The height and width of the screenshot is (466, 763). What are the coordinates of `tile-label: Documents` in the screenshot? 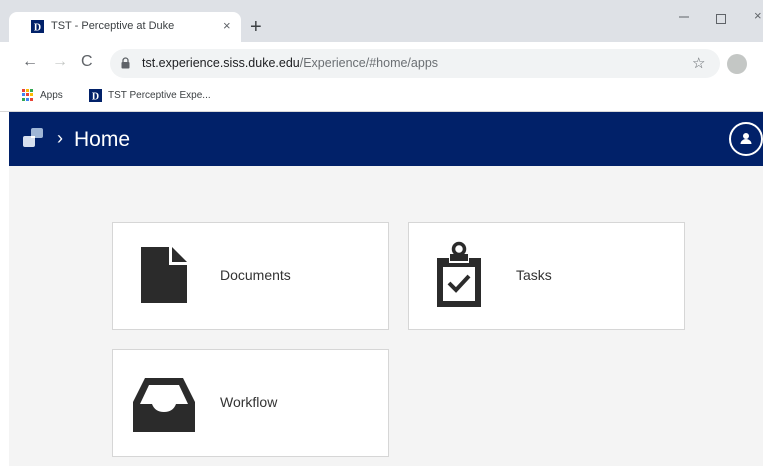 It's located at (255, 275).